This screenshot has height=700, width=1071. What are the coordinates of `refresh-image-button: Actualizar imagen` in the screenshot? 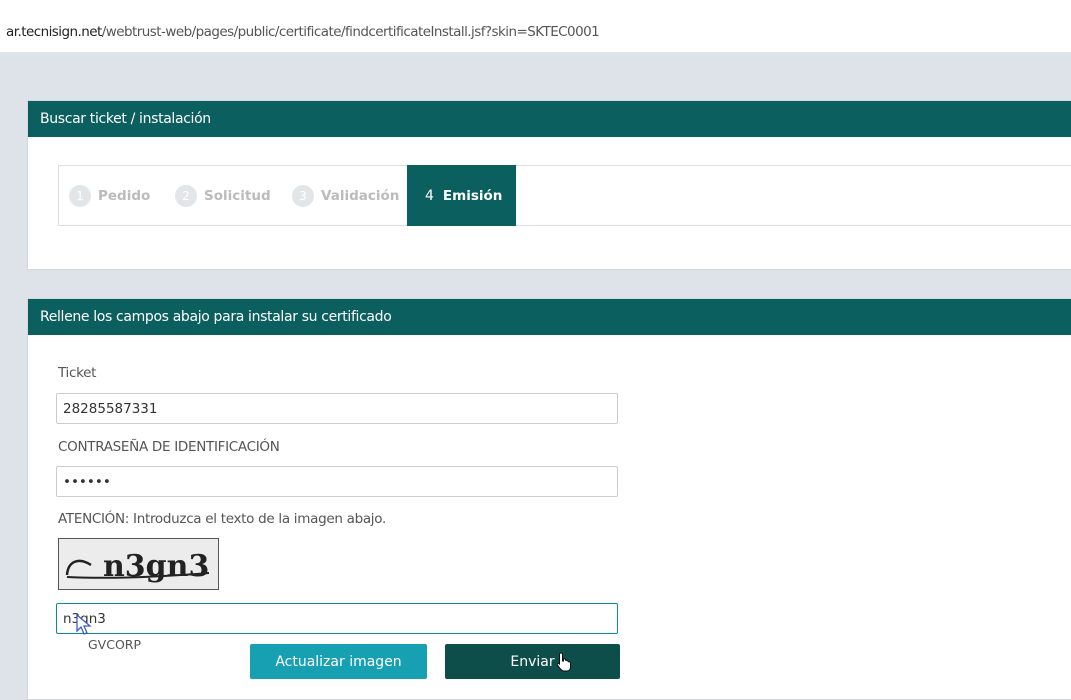 It's located at (338, 661).